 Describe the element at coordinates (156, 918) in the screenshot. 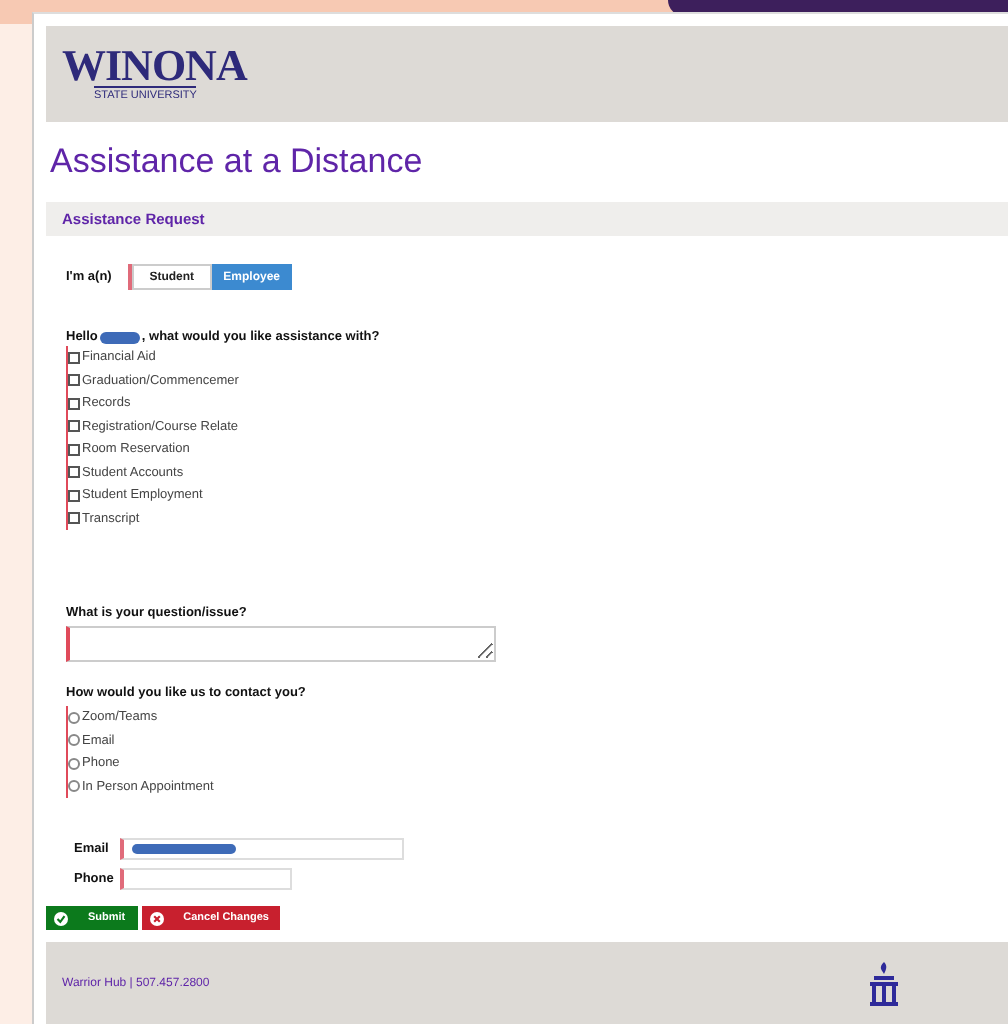

I see `close-icon` at that location.